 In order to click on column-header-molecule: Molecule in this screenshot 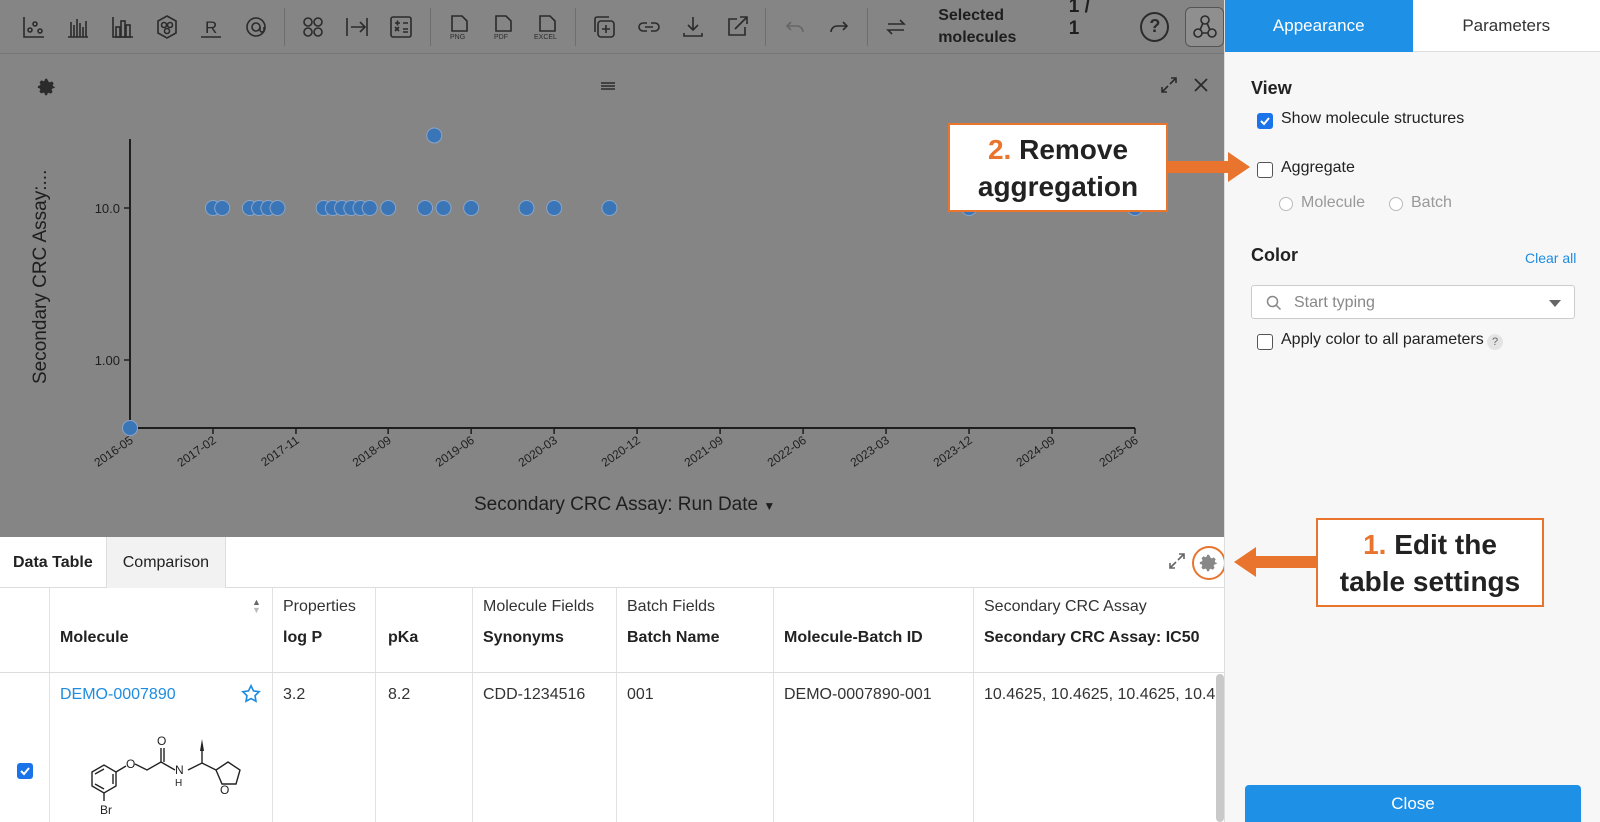, I will do `click(94, 638)`.